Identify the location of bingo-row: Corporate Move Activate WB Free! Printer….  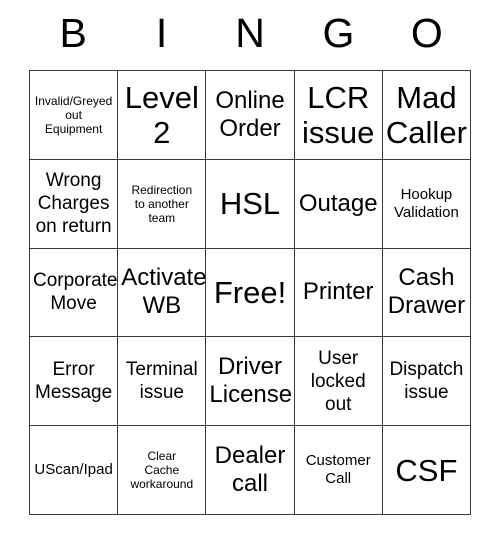
(251, 293).